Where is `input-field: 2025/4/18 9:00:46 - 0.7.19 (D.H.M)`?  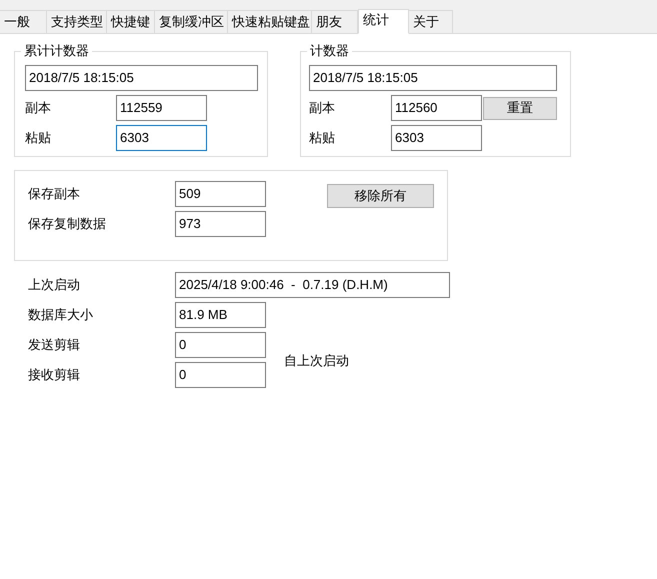
input-field: 2025/4/18 9:00:46 - 0.7.19 (D.H.M) is located at coordinates (312, 285).